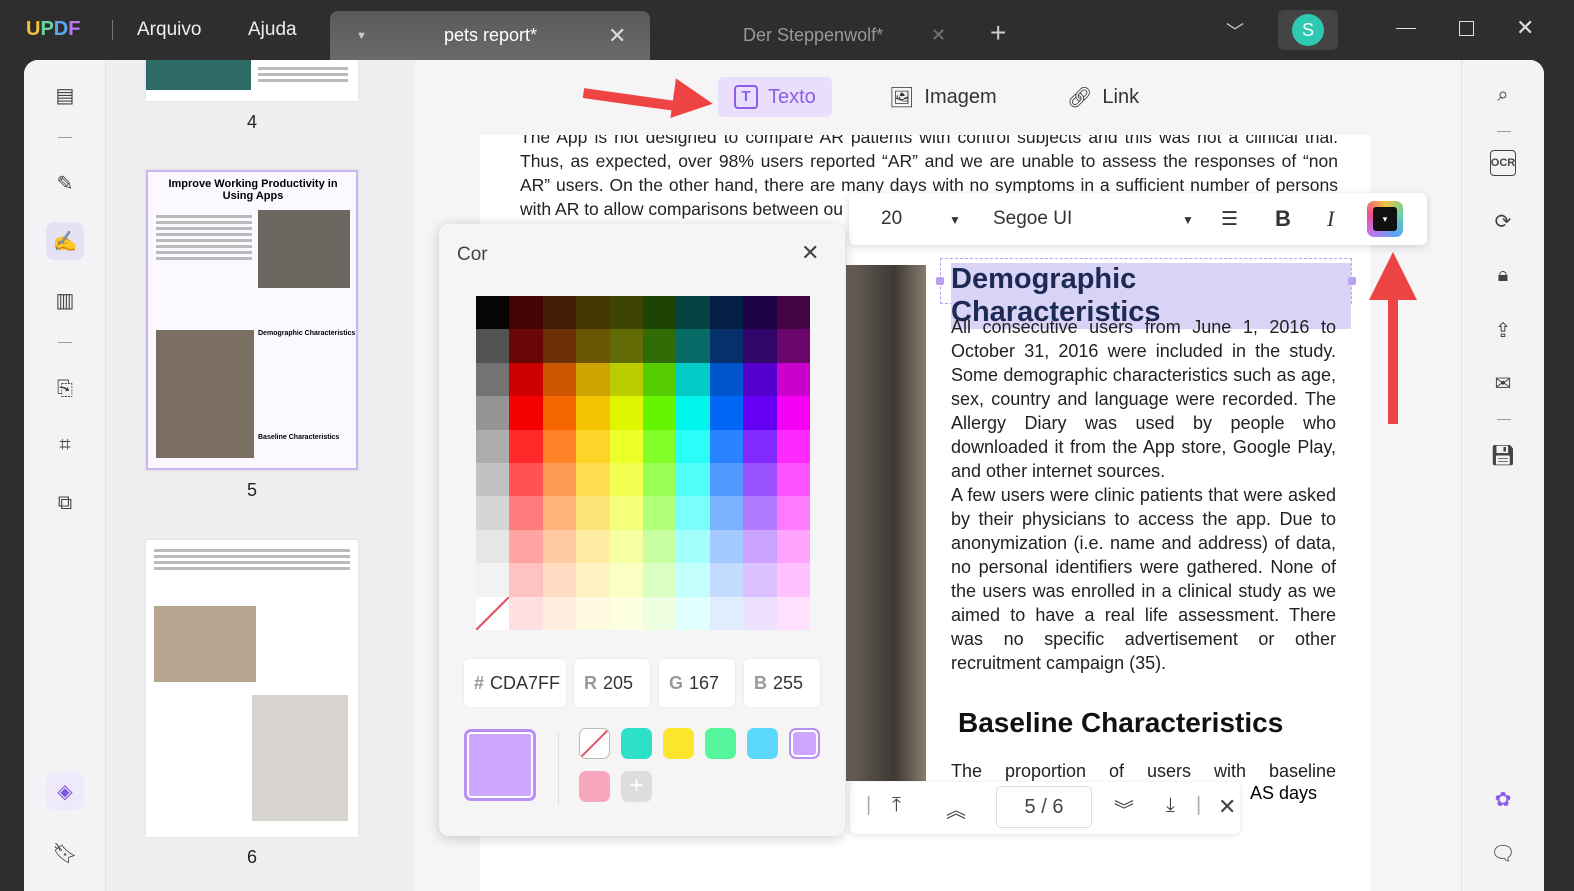  What do you see at coordinates (612, 683) in the screenshot?
I see `red-input: R 205` at bounding box center [612, 683].